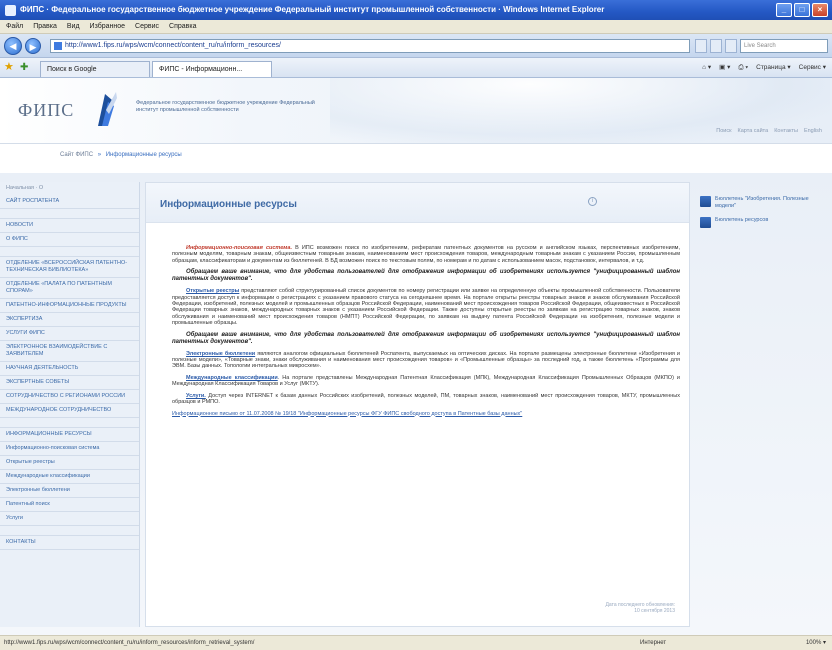 Image resolution: width=832 pixels, height=650 pixels. I want to click on header-link-english: English, so click(813, 131).